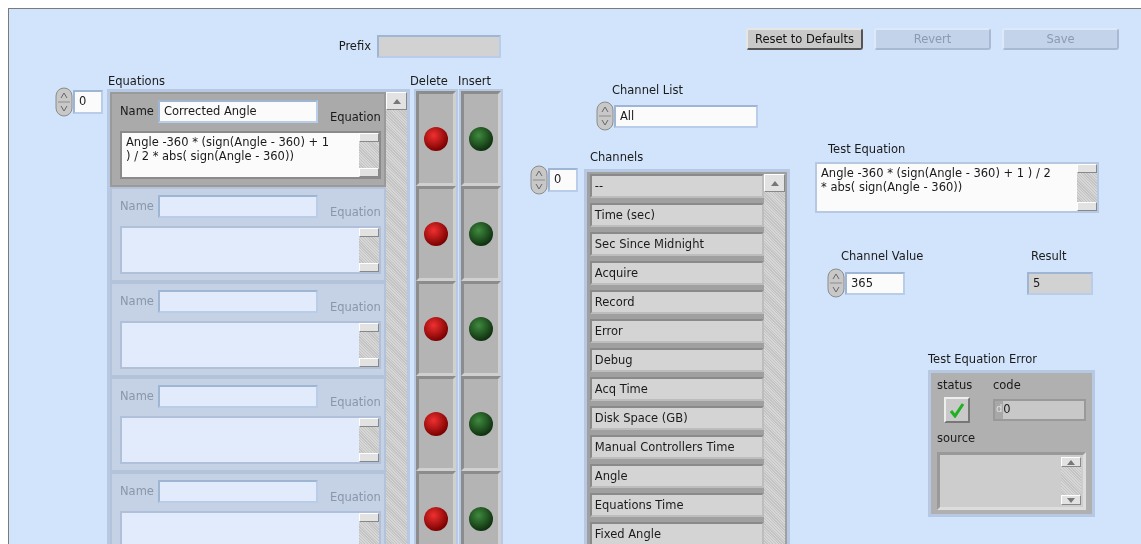  Describe the element at coordinates (1007, 409) in the screenshot. I see `code-value: 0` at that location.